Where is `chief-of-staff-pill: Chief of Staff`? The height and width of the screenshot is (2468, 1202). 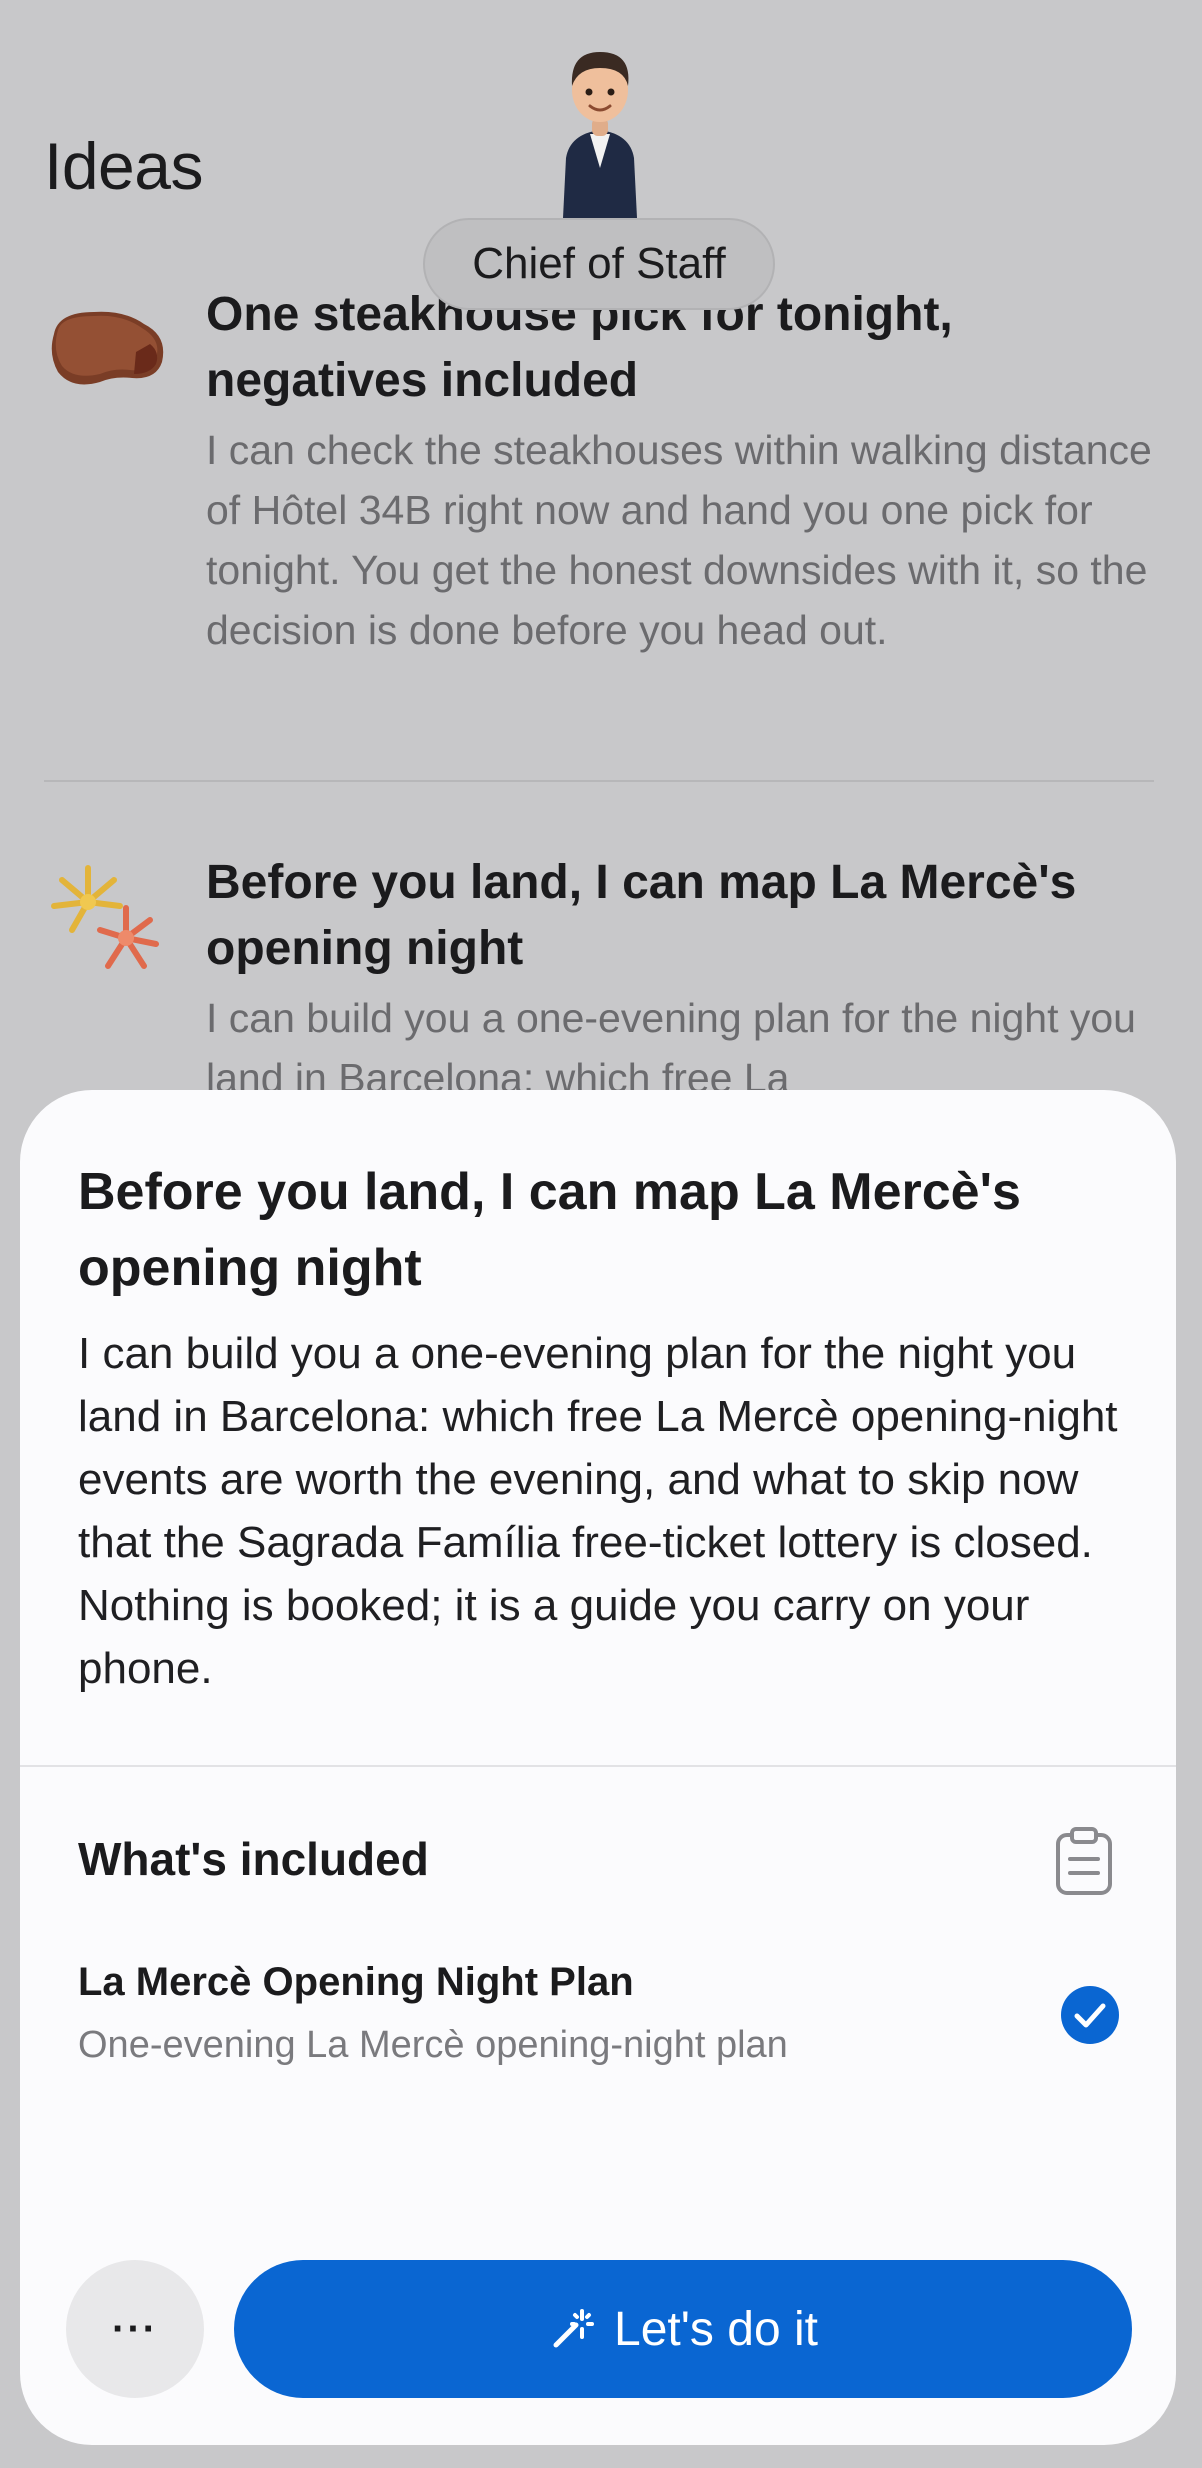
chief-of-staff-pill: Chief of Staff is located at coordinates (599, 264).